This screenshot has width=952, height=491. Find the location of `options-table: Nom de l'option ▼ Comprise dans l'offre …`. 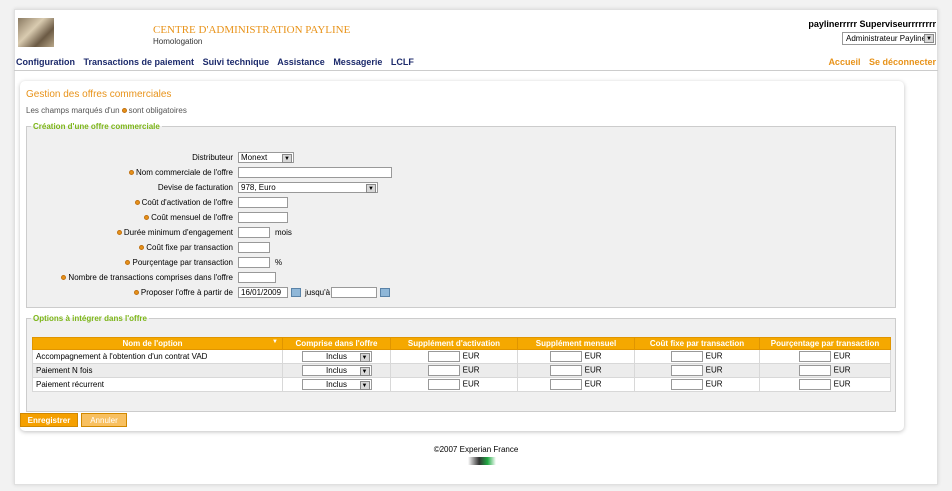

options-table: Nom de l'option ▼ Comprise dans l'offre … is located at coordinates (461, 364).